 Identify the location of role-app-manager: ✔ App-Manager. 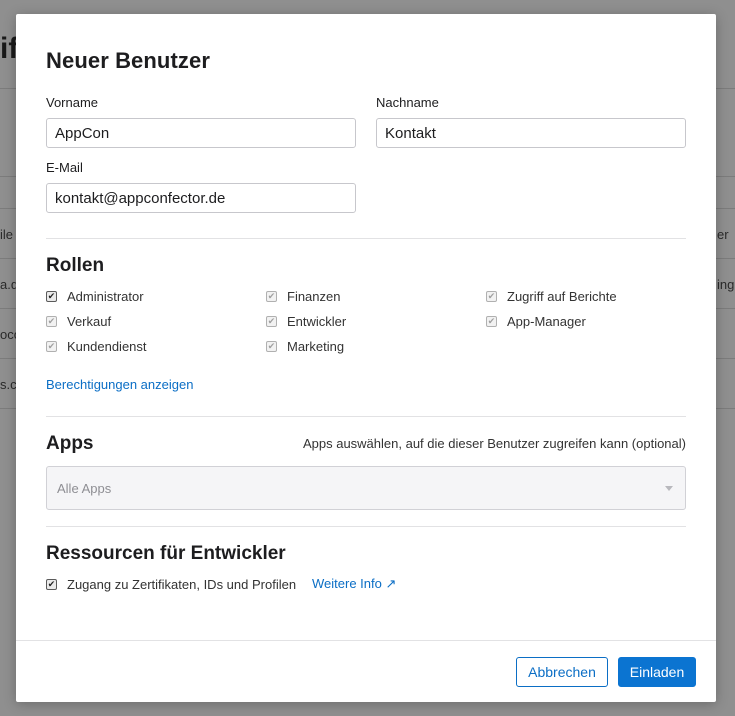
(536, 321).